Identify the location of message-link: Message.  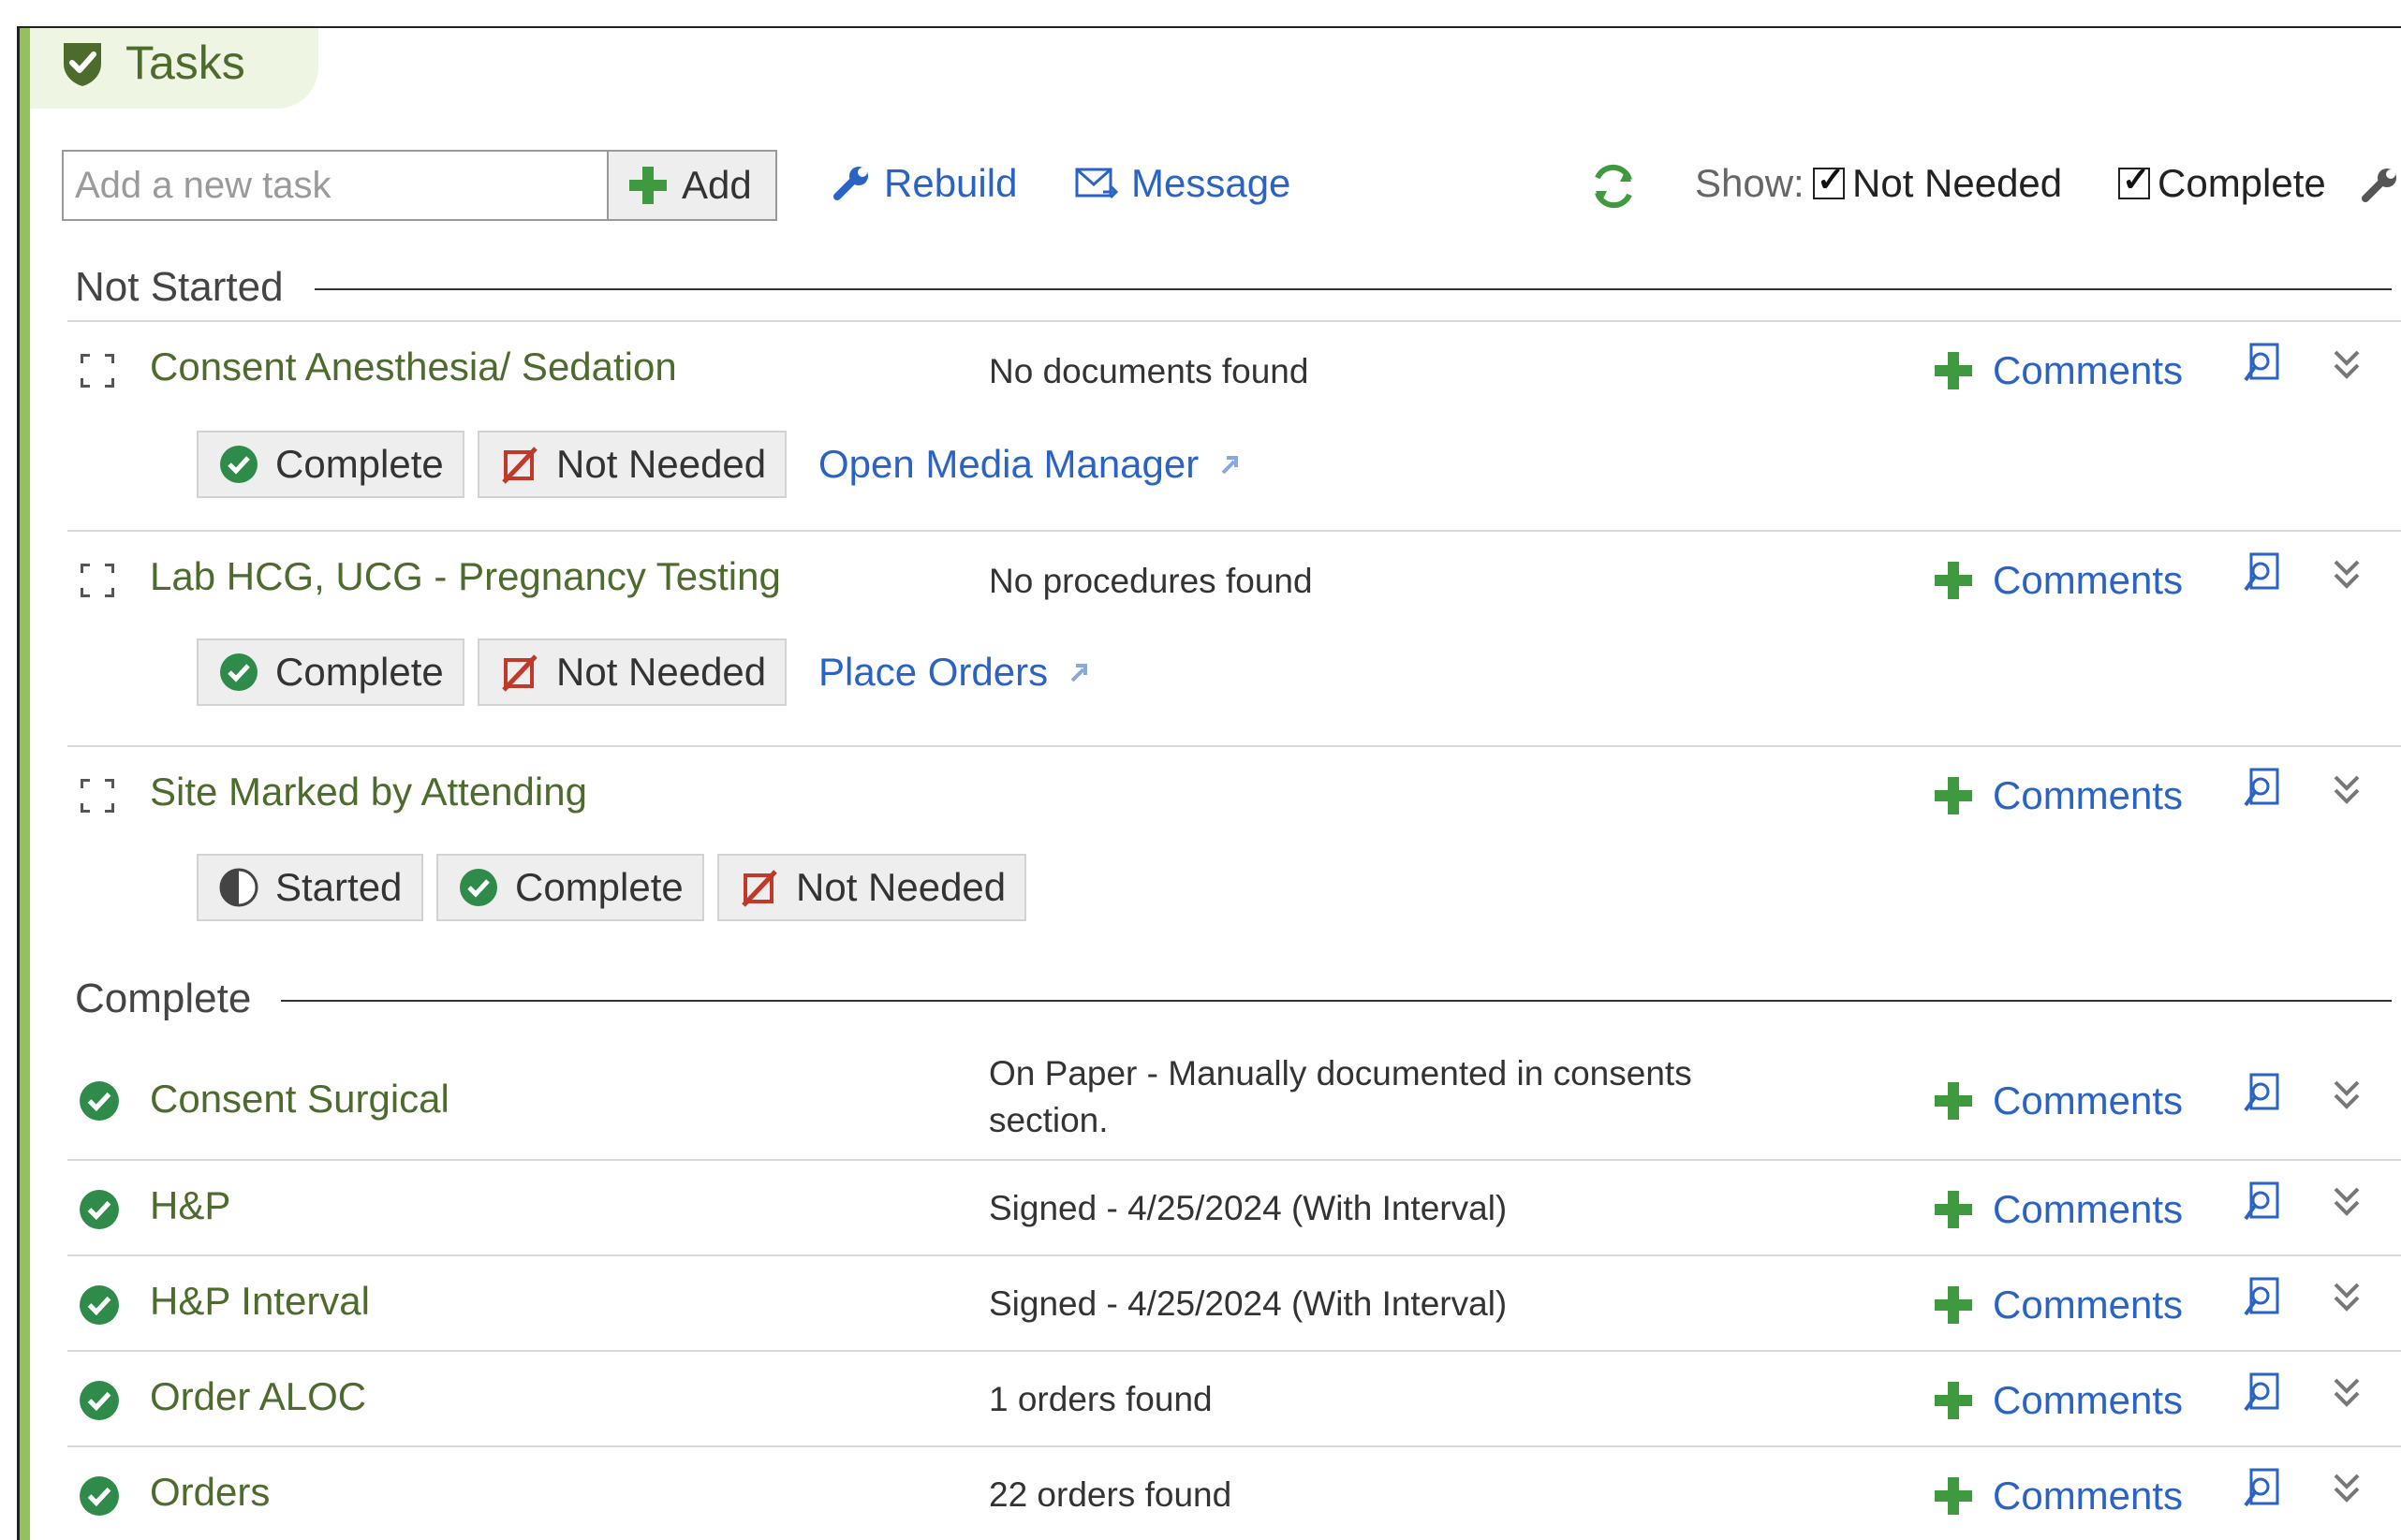
(1183, 183).